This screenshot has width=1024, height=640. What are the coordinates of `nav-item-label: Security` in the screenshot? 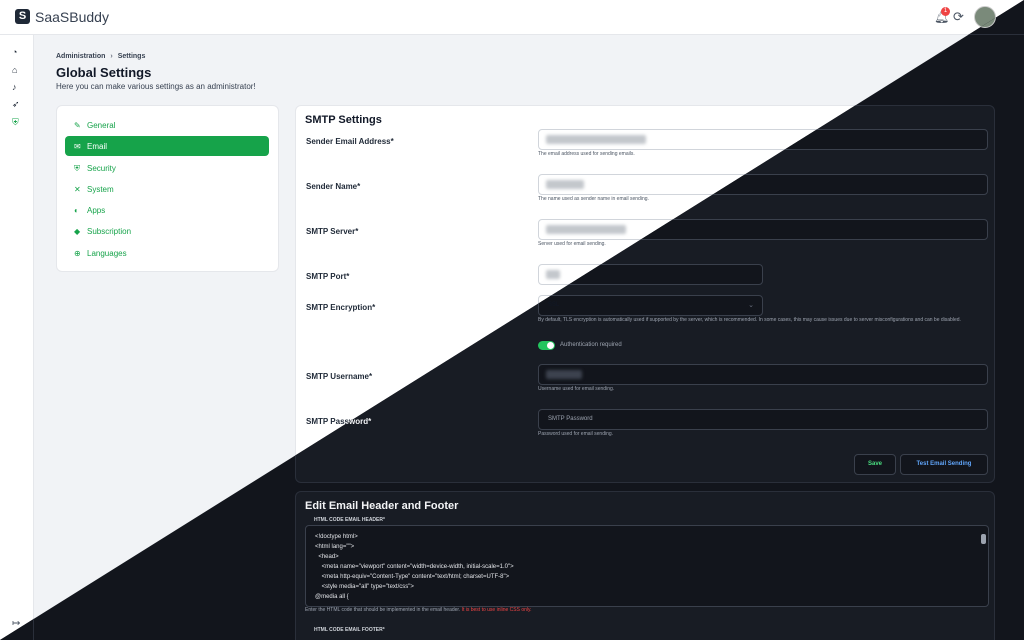 It's located at (101, 168).